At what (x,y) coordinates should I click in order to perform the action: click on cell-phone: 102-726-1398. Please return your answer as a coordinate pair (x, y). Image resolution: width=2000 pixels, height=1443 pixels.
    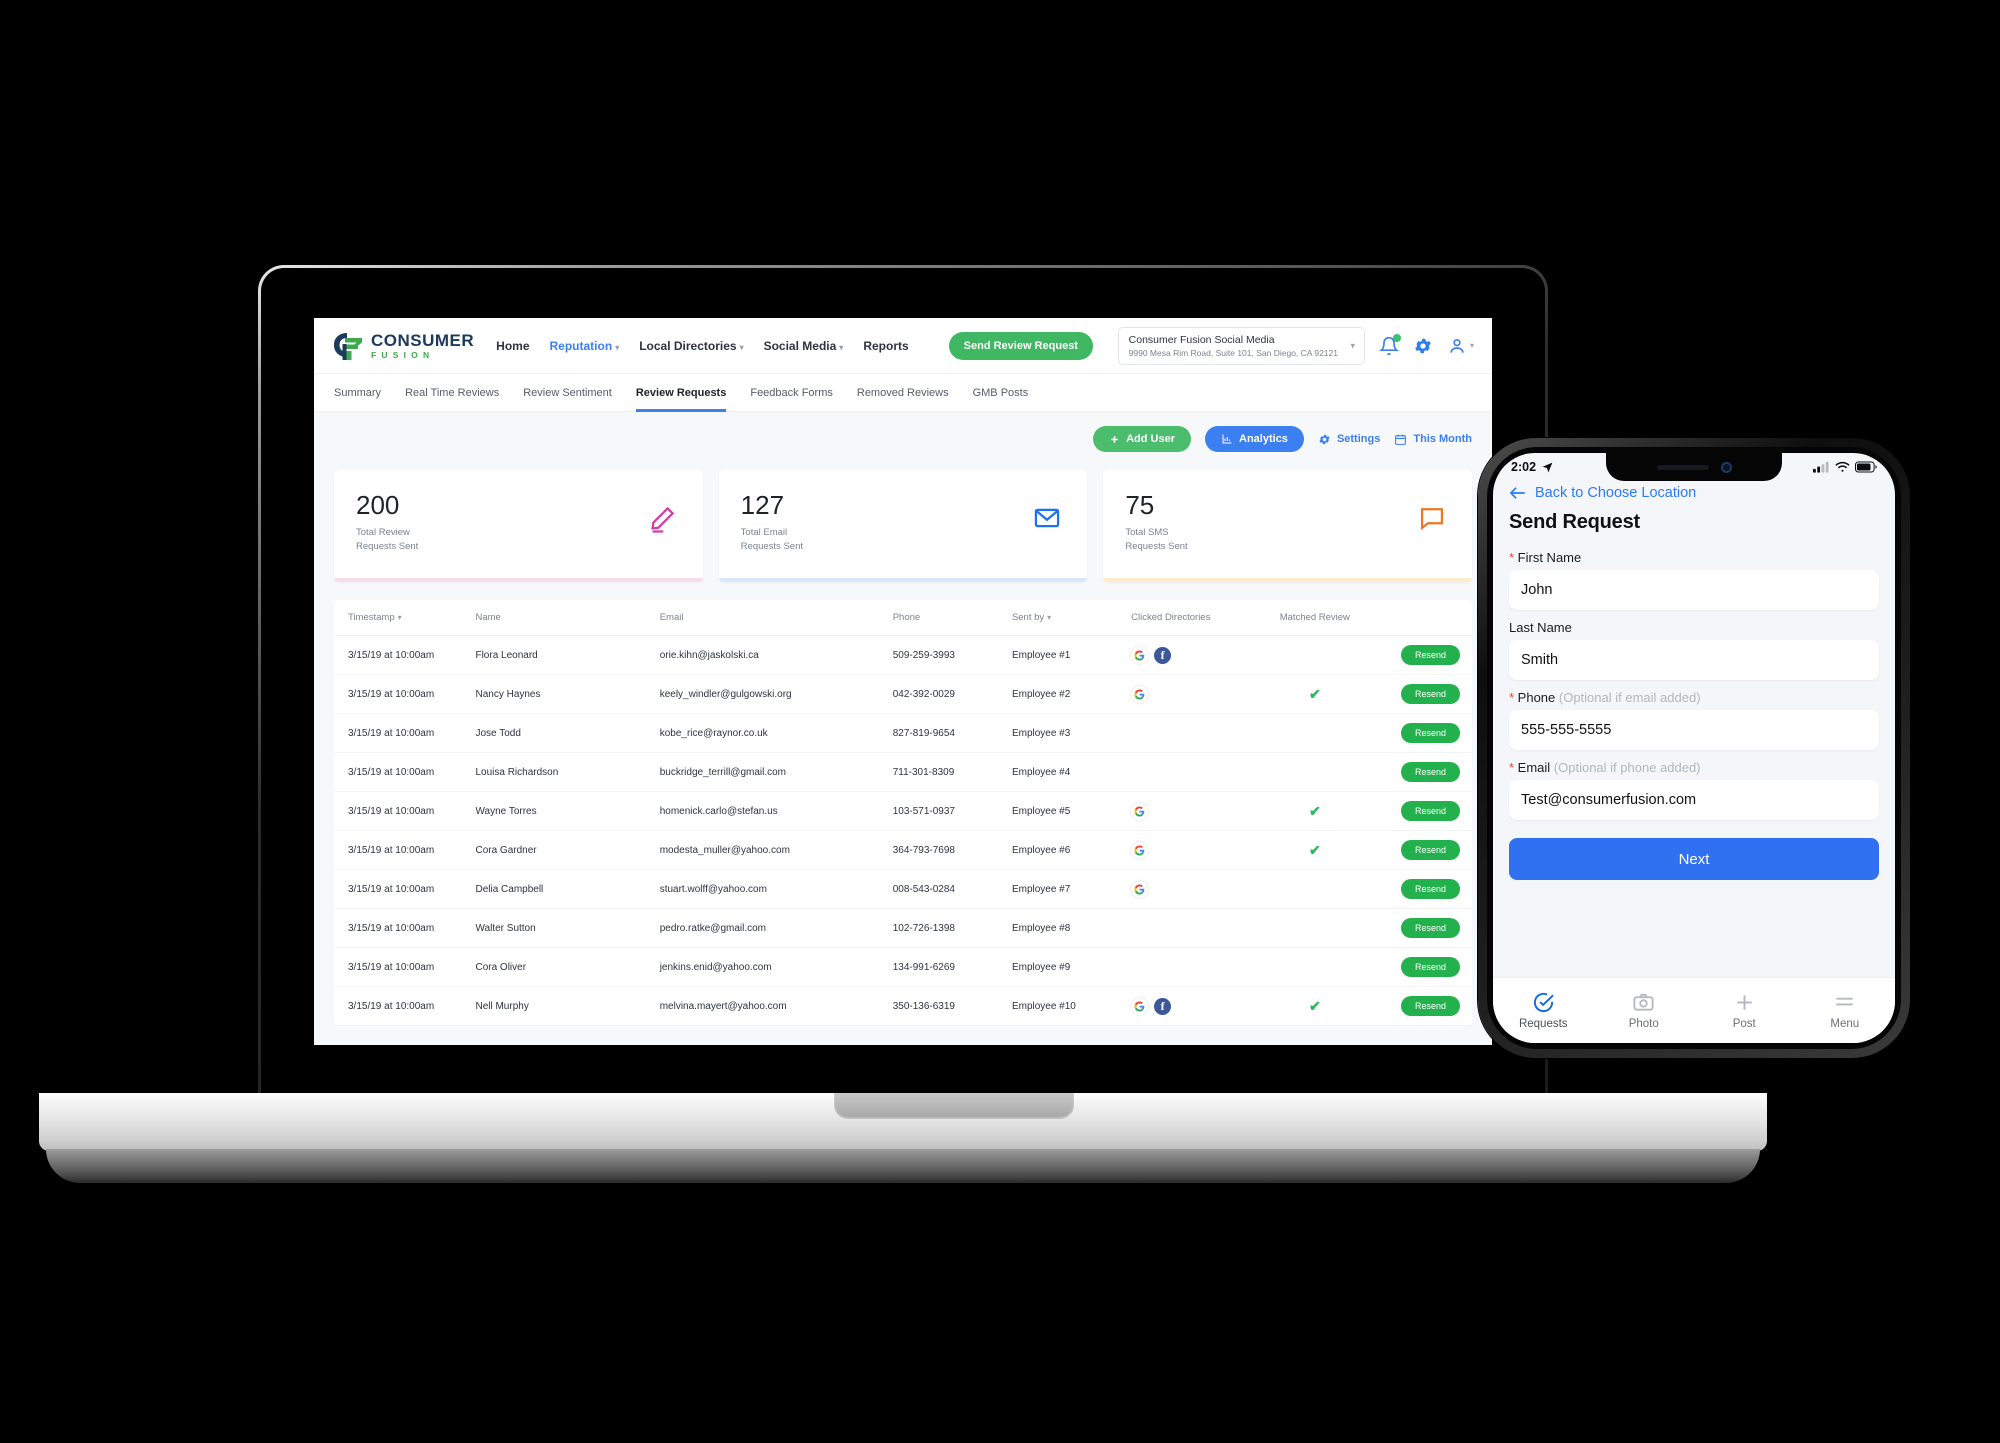
    Looking at the image, I should click on (946, 928).